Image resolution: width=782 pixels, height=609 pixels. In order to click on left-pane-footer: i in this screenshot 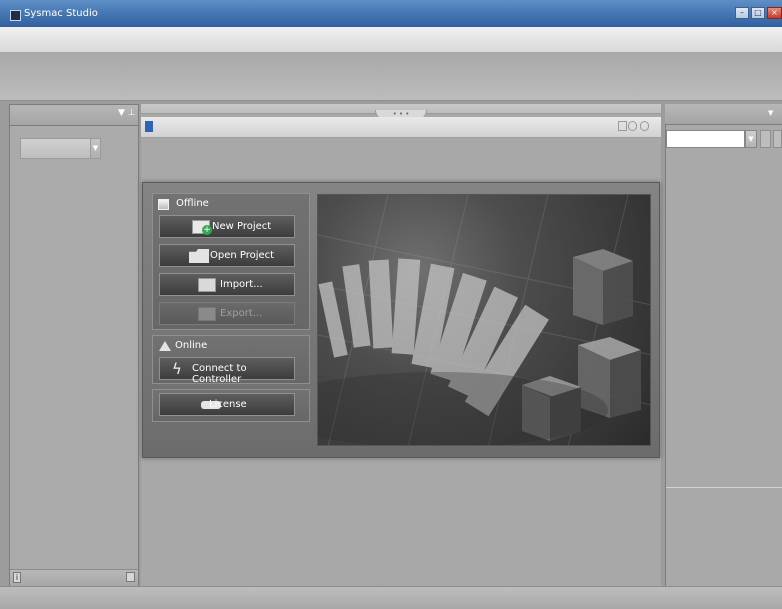, I will do `click(74, 577)`.